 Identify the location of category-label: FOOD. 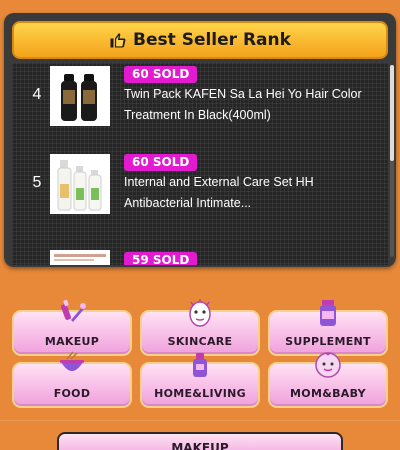
(72, 393).